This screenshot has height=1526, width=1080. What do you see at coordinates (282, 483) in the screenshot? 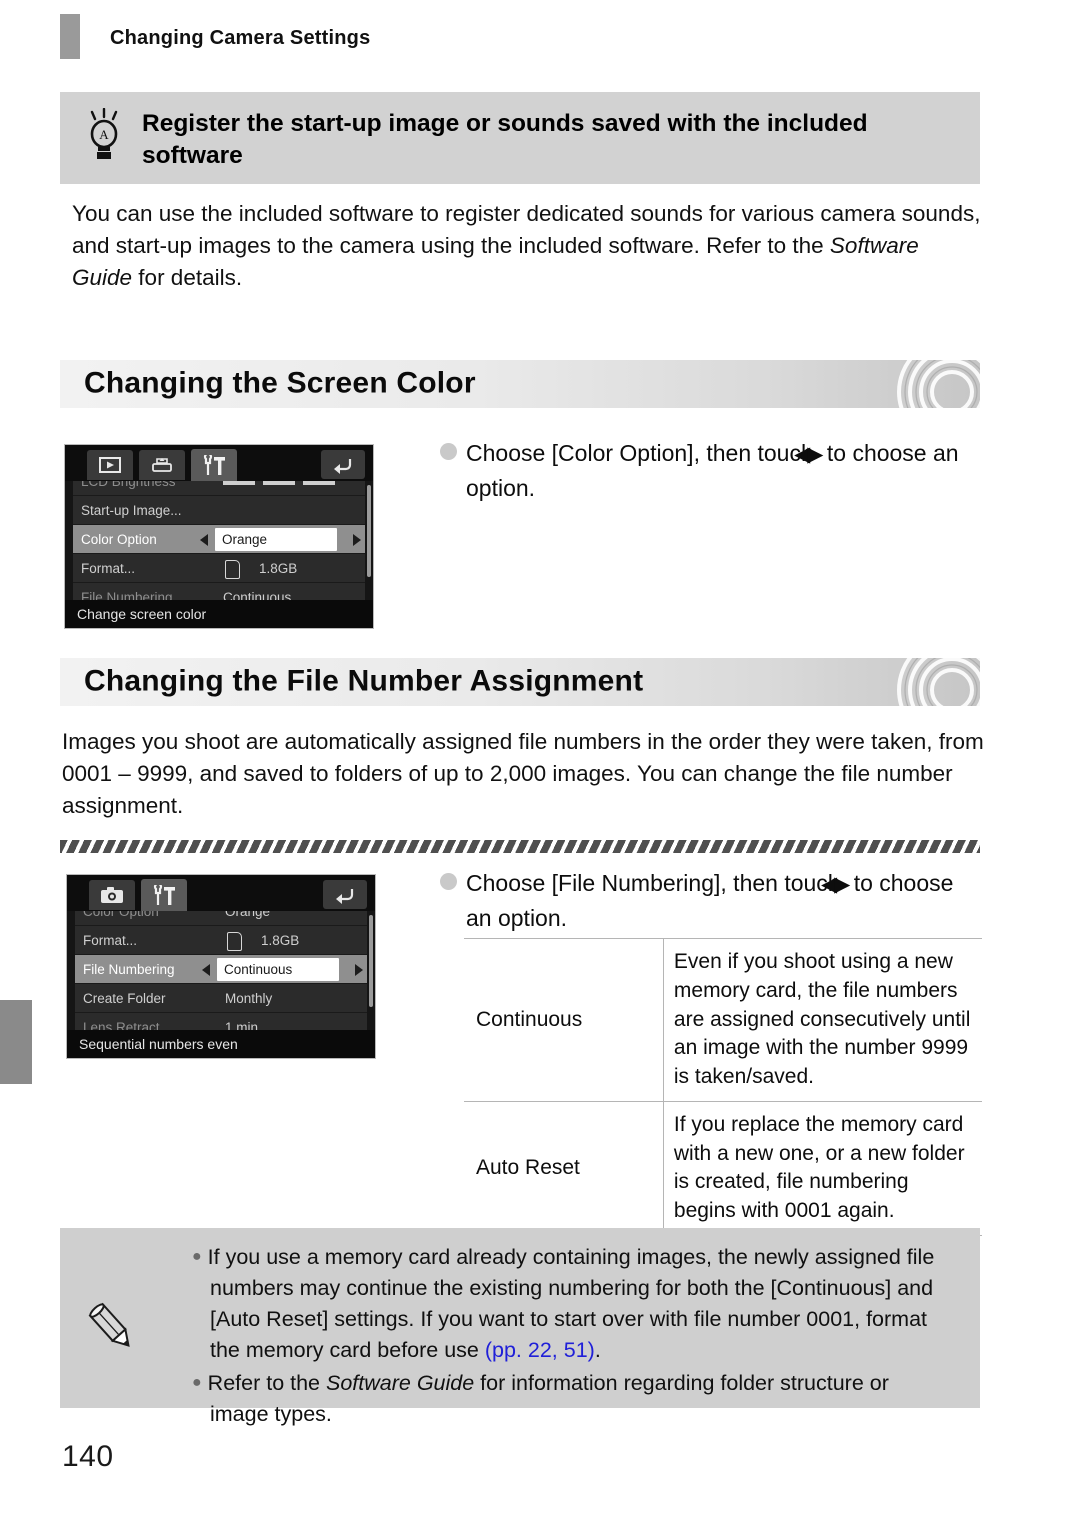
I see `brightness-bar` at bounding box center [282, 483].